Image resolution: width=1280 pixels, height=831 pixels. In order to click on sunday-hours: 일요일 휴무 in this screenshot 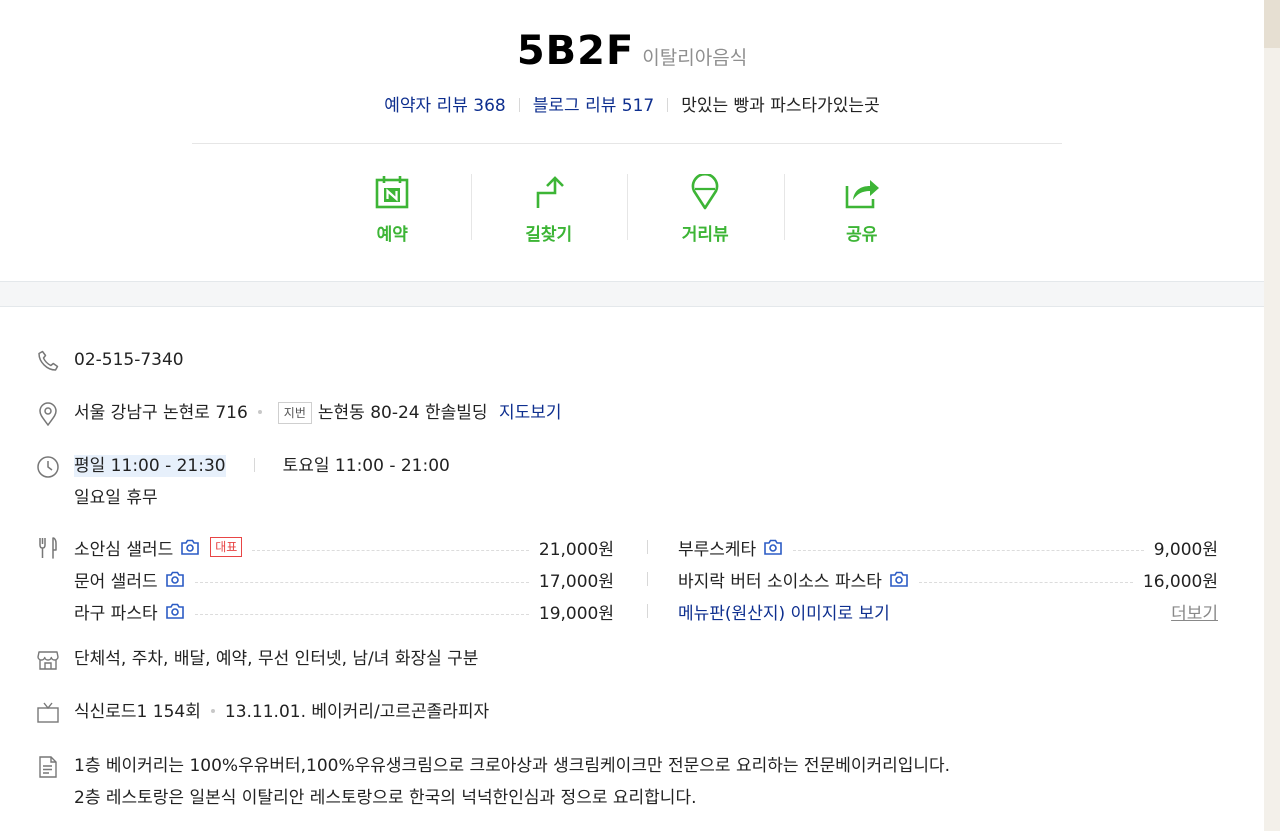, I will do `click(116, 498)`.